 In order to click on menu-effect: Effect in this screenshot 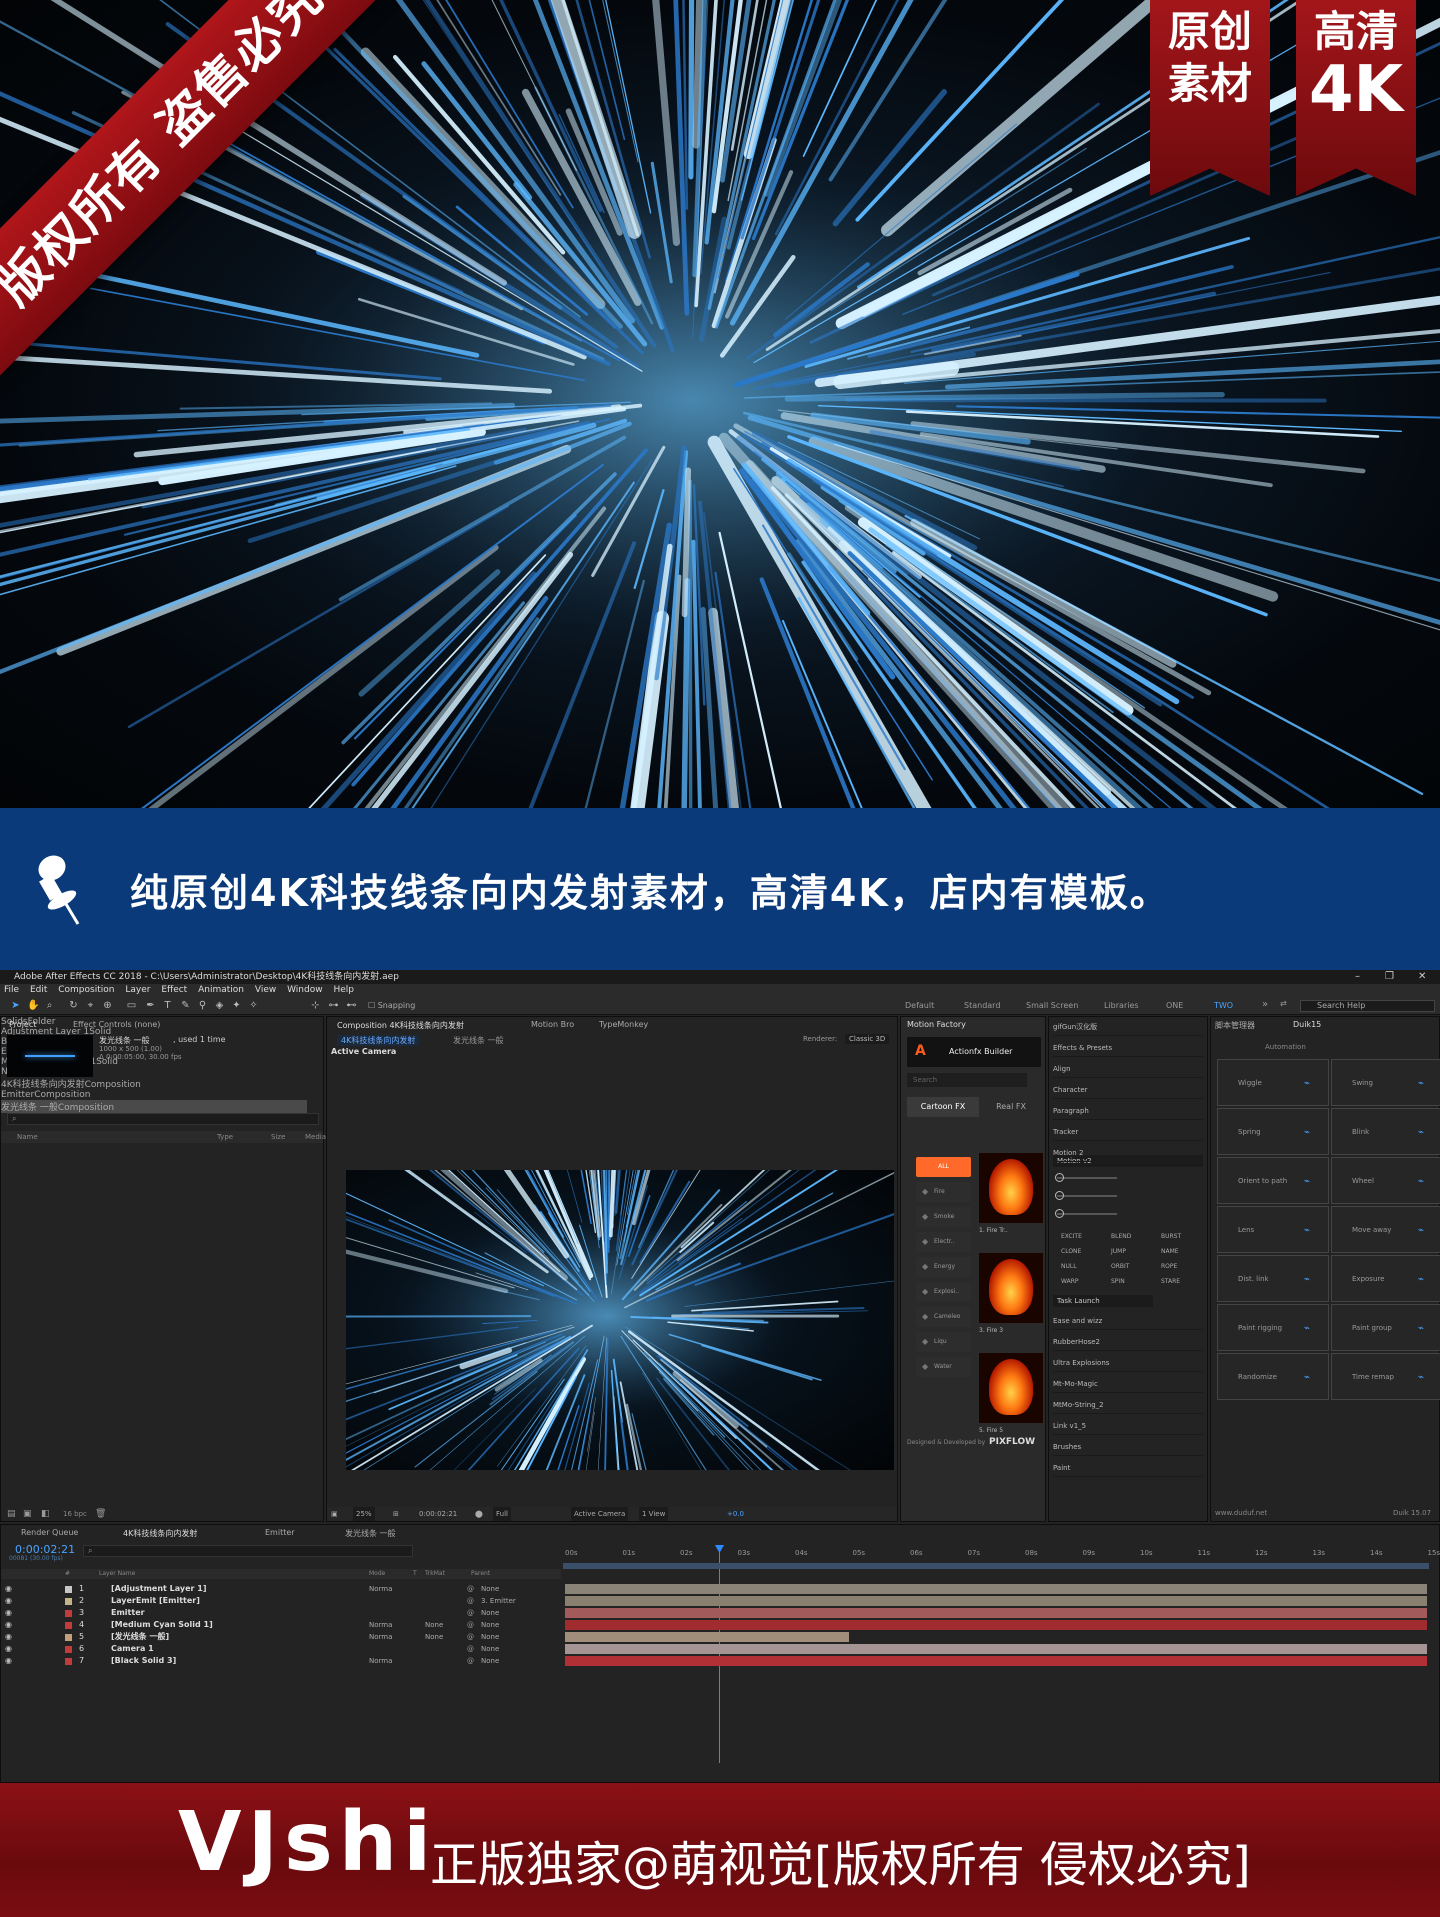, I will do `click(174, 990)`.